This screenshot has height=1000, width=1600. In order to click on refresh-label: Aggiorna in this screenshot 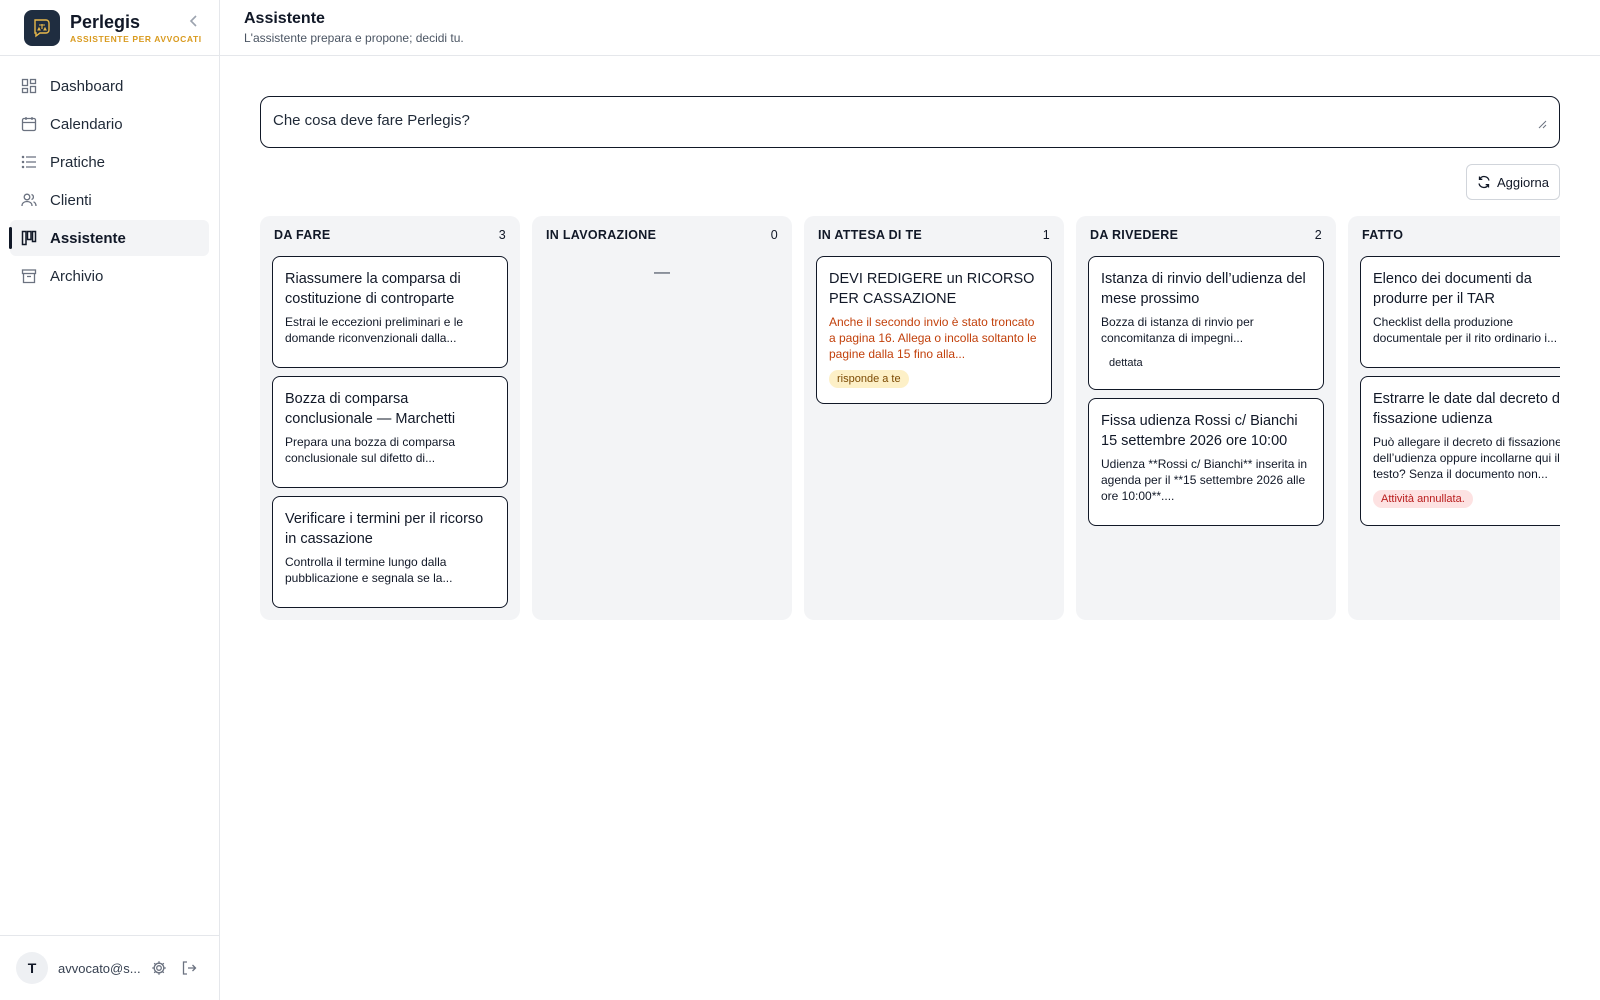, I will do `click(1523, 182)`.